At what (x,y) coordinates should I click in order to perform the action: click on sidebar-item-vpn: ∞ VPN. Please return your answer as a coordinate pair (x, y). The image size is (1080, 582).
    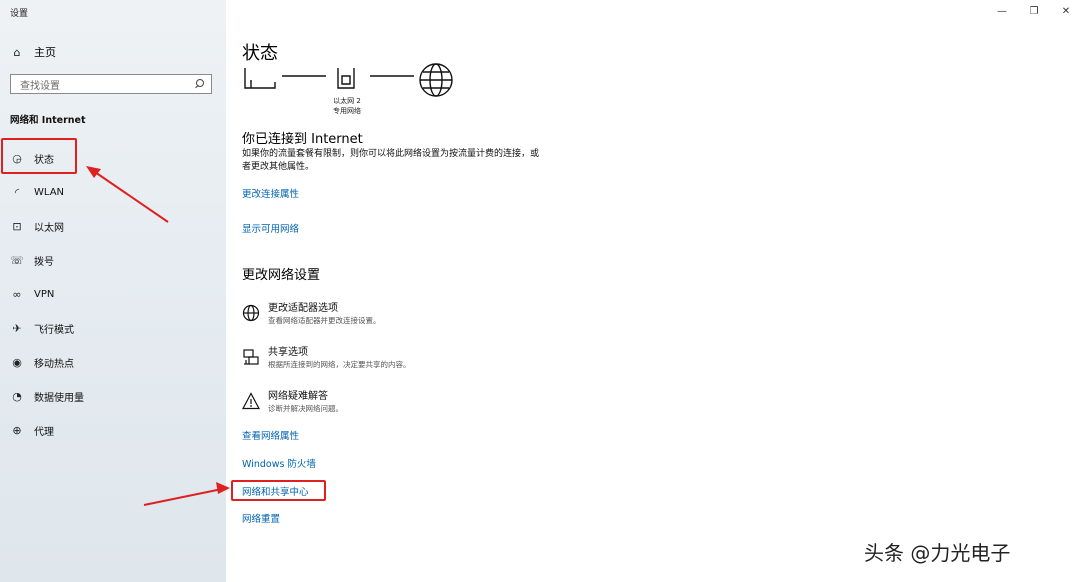
    Looking at the image, I should click on (32, 294).